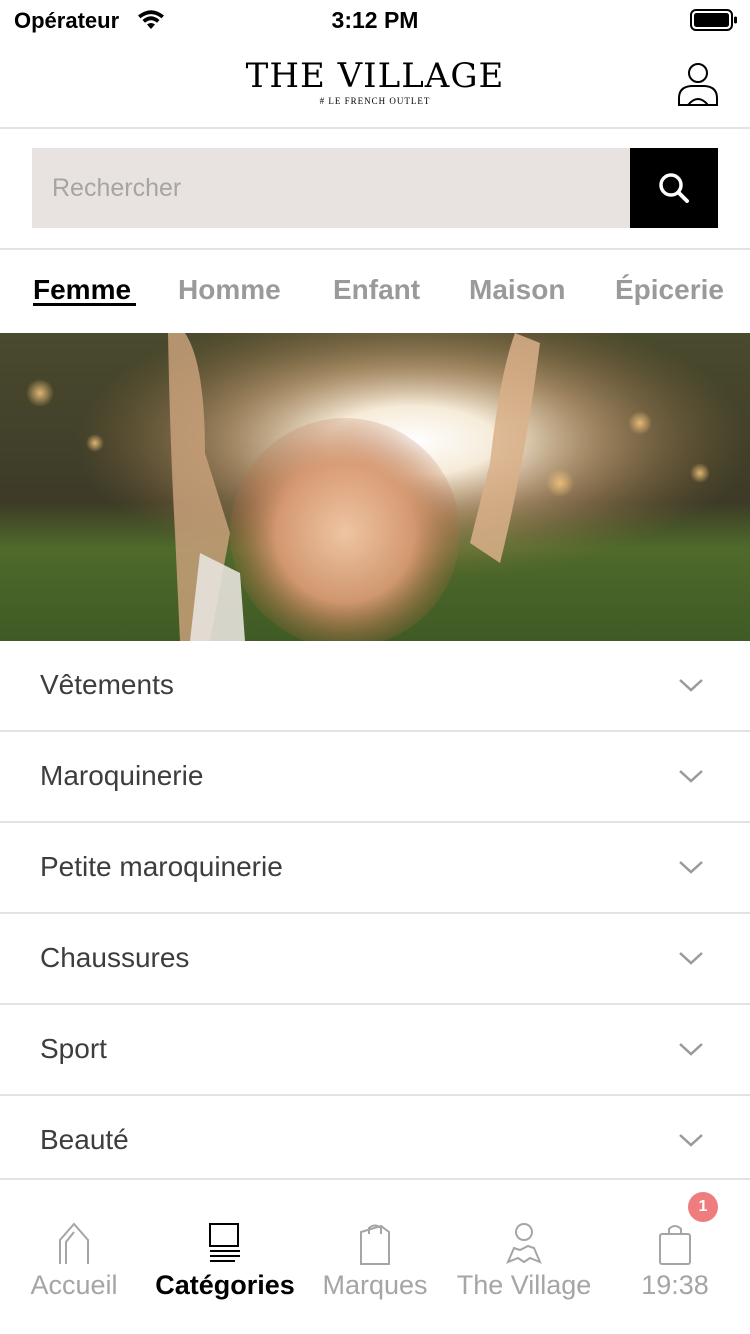 The image size is (750, 1334). What do you see at coordinates (84, 1139) in the screenshot?
I see `category-label: Beauté` at bounding box center [84, 1139].